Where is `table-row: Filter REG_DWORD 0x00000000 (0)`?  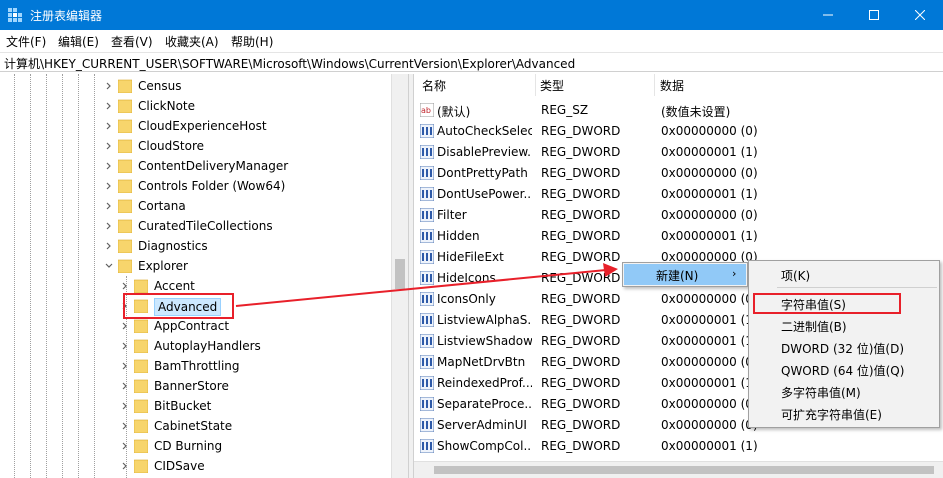 table-row: Filter REG_DWORD 0x00000000 (0) is located at coordinates (678, 215).